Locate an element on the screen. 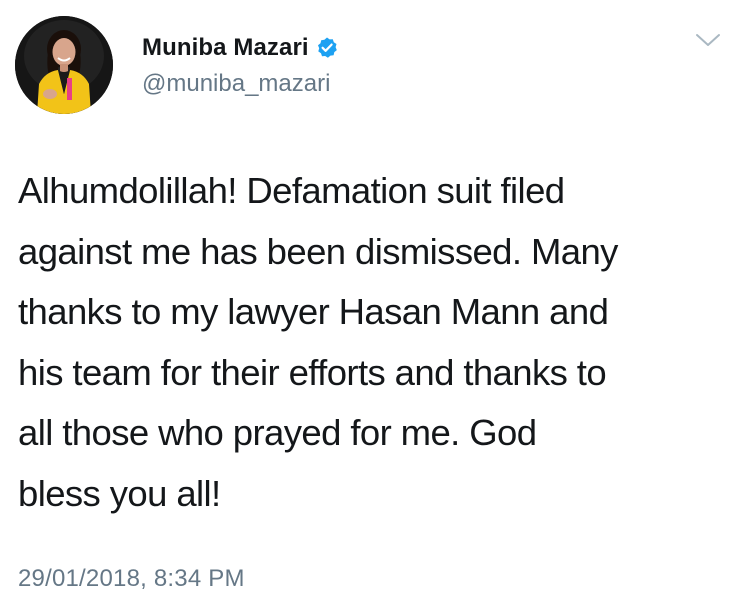  author-handle: @muniba_mazari is located at coordinates (236, 84).